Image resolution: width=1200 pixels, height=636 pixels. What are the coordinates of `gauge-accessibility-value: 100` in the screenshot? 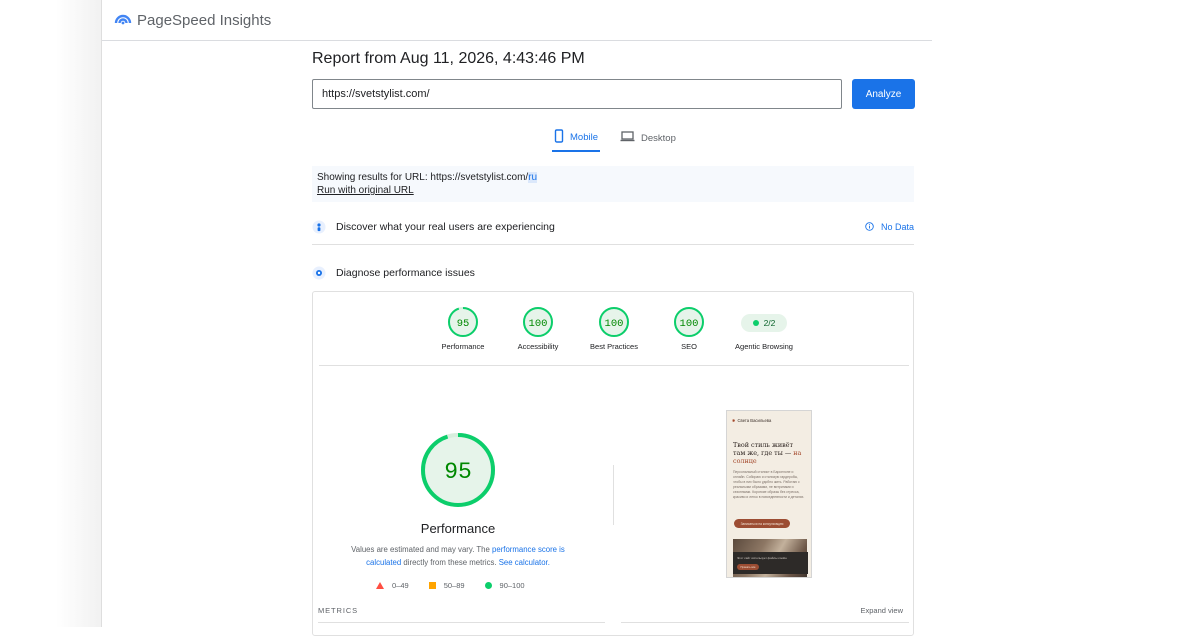 It's located at (538, 324).